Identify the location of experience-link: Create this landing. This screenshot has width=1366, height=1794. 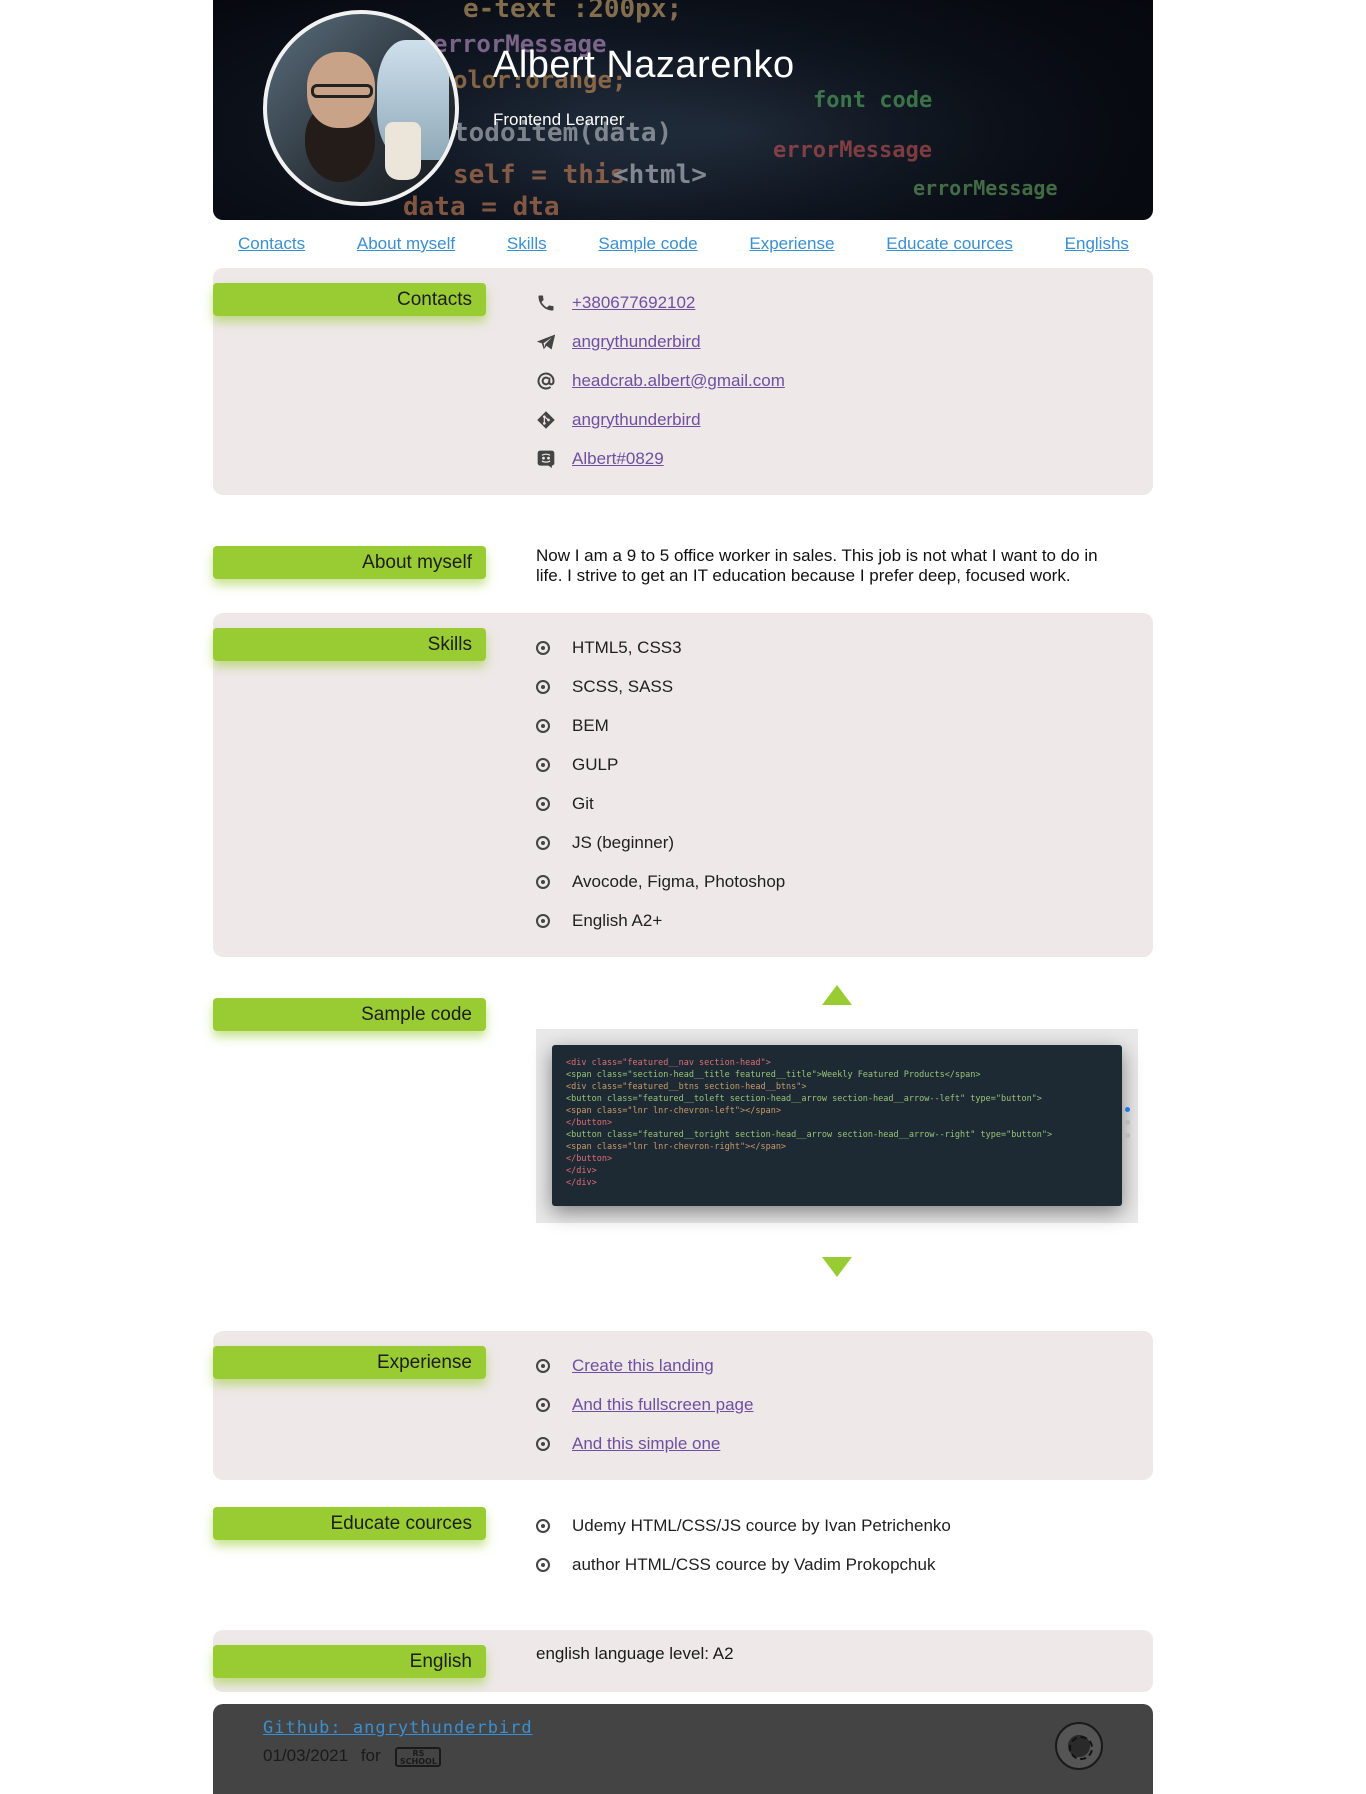
(643, 1366).